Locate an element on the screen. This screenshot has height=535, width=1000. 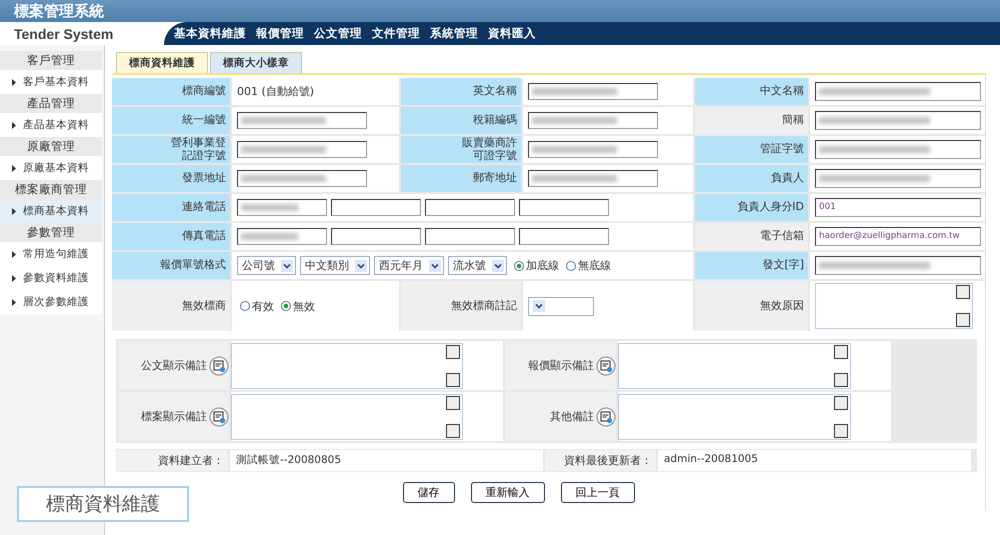
form-button: 重新輸入 is located at coordinates (507, 492).